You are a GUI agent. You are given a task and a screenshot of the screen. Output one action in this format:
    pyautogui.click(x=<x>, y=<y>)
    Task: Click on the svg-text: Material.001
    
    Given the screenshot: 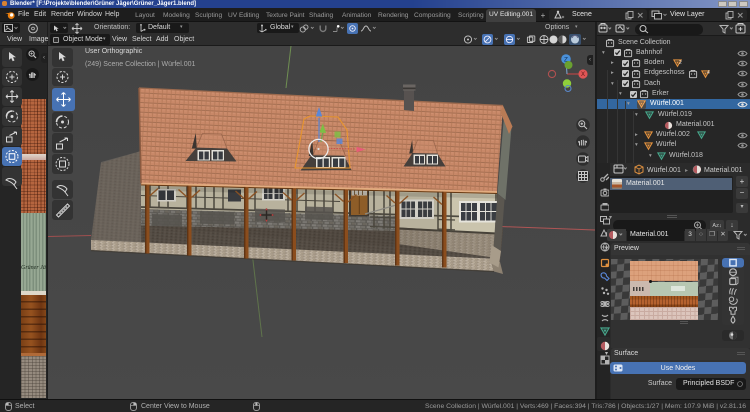 What is the action you would take?
    pyautogui.click(x=723, y=170)
    